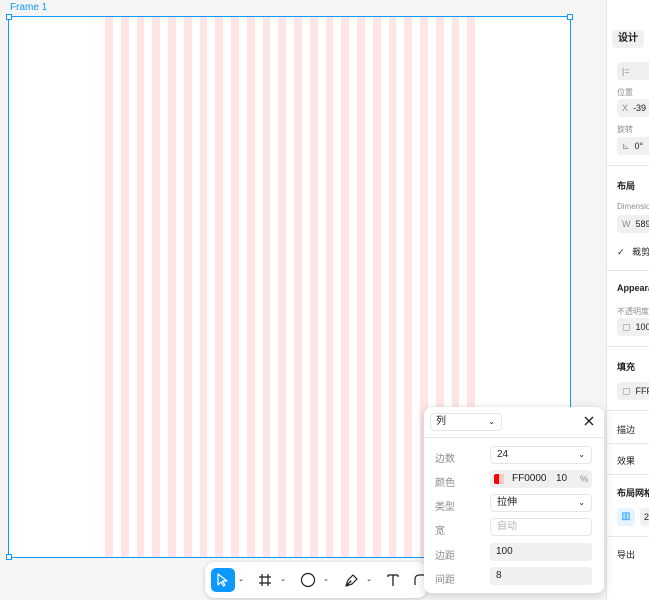 The height and width of the screenshot is (600, 649). What do you see at coordinates (507, 502) in the screenshot?
I see `type-value: 拉伸` at bounding box center [507, 502].